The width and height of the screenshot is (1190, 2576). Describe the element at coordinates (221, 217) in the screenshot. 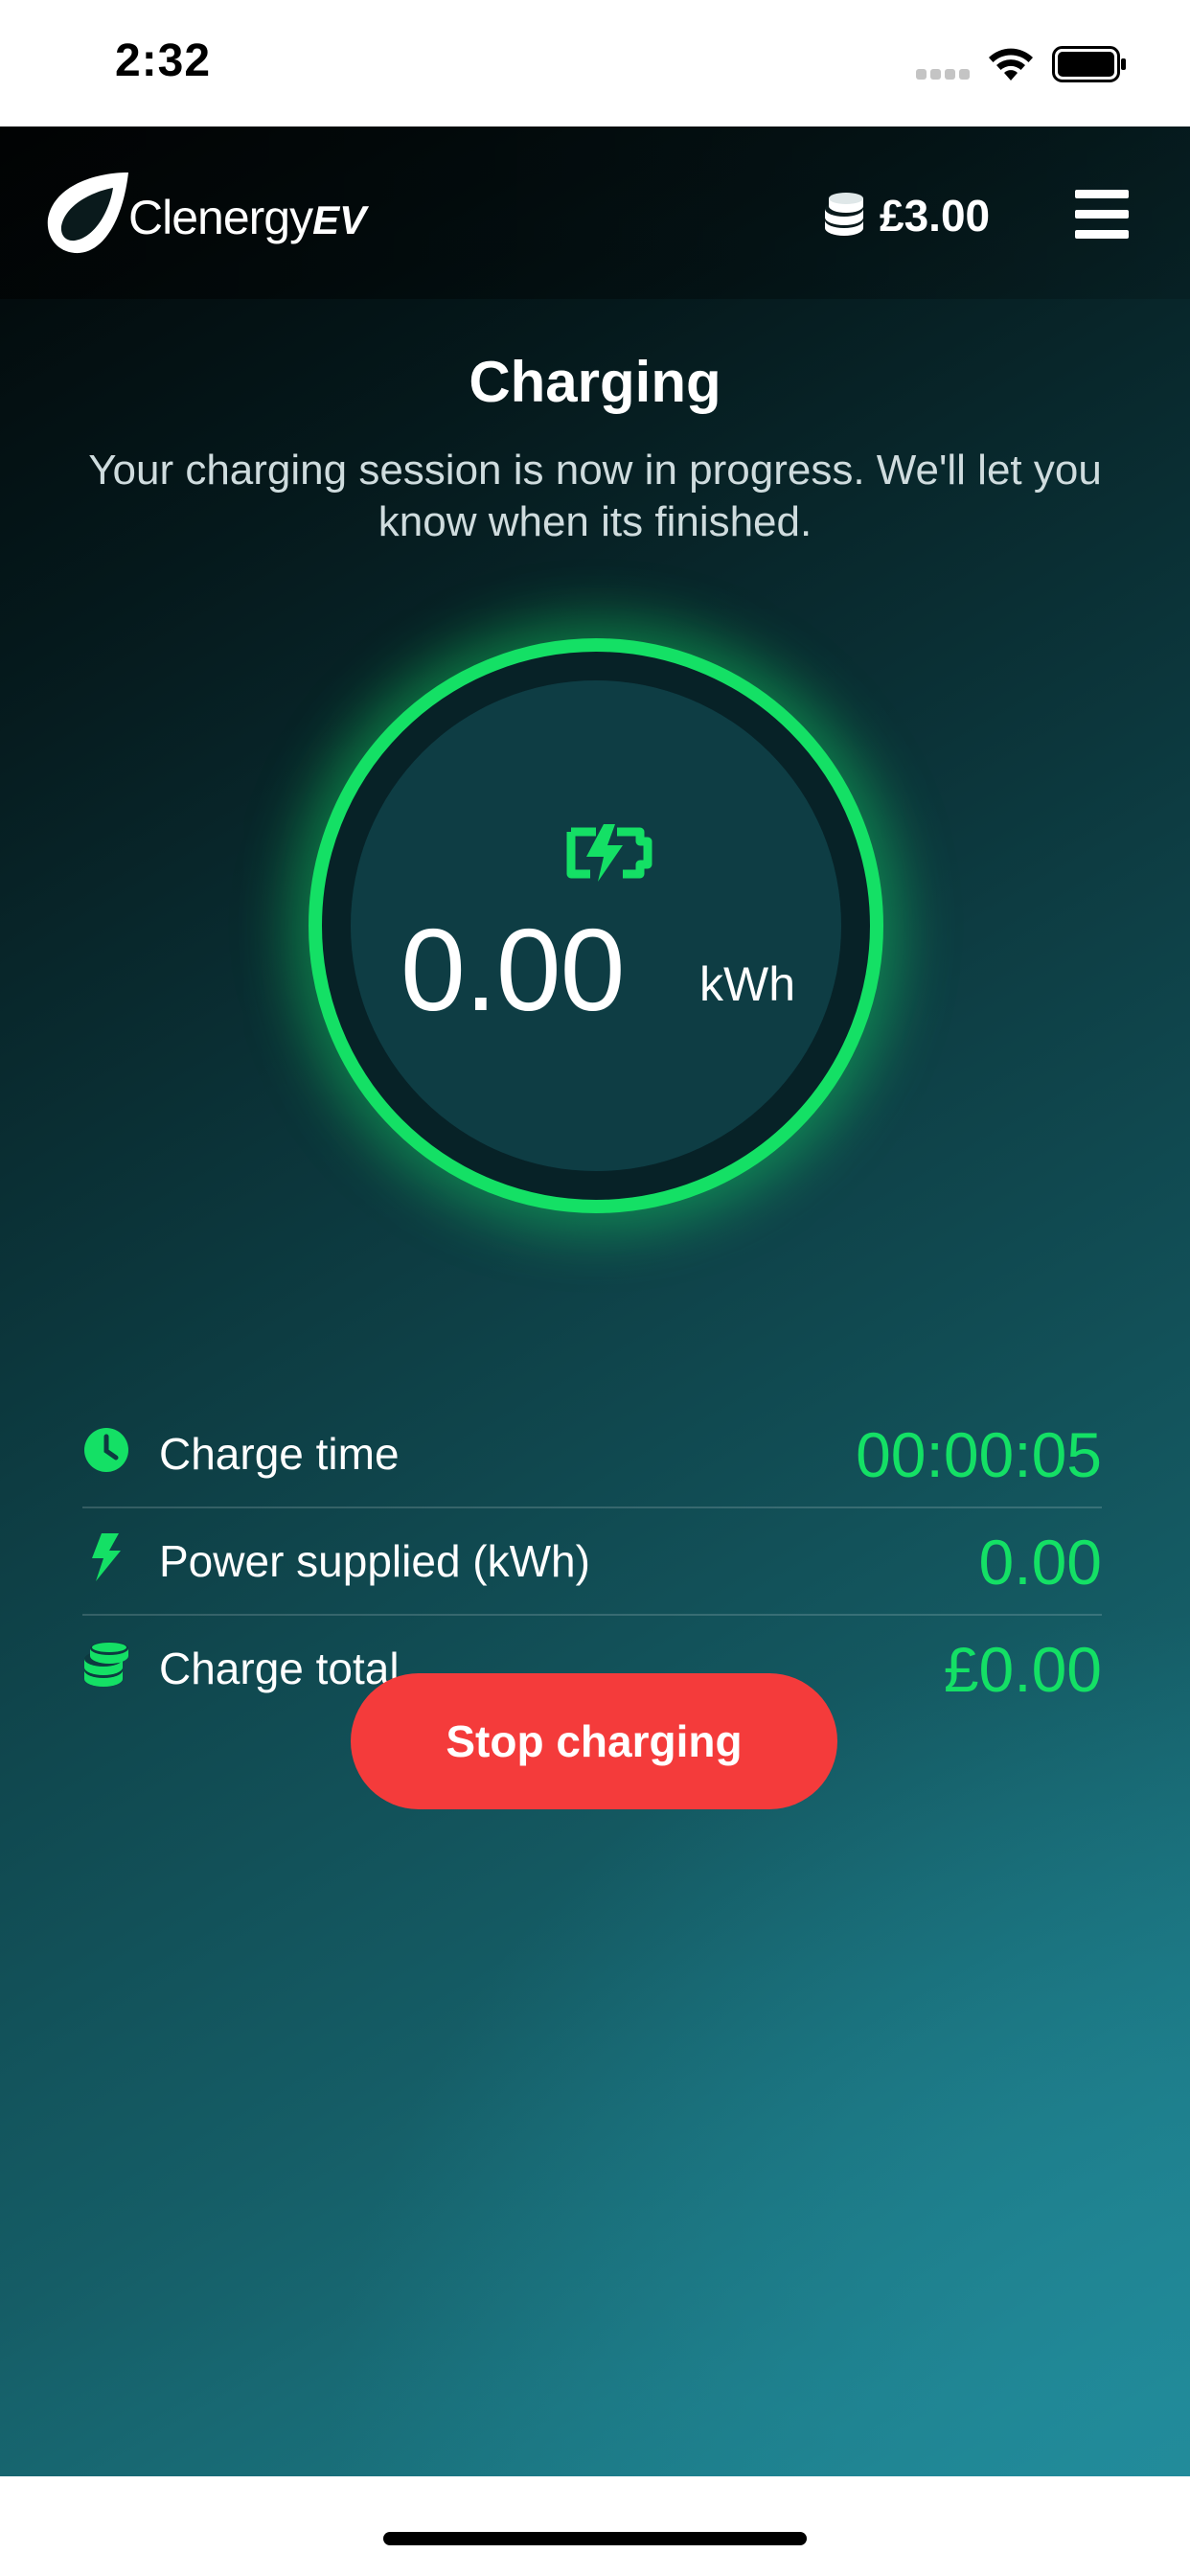

I see `brand-name: Clenergy` at that location.